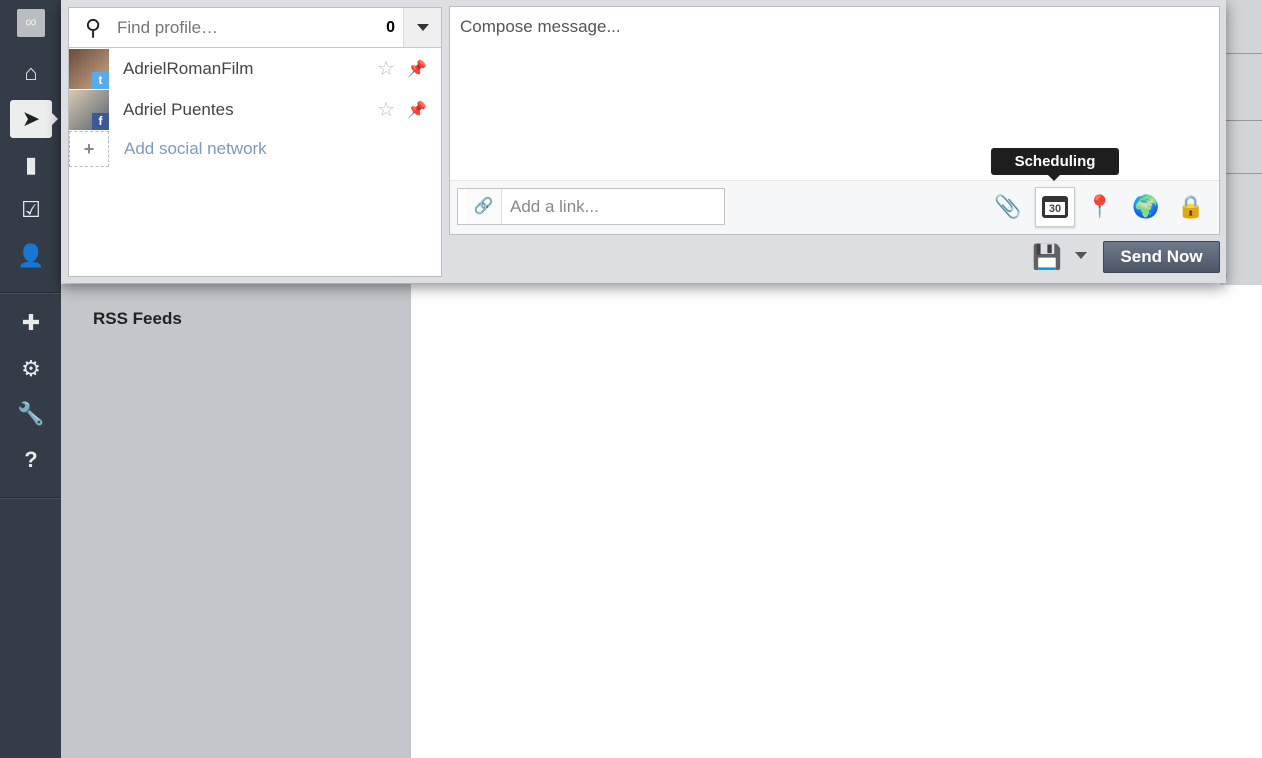  What do you see at coordinates (1146, 207) in the screenshot?
I see `globe-icon: 🌍` at bounding box center [1146, 207].